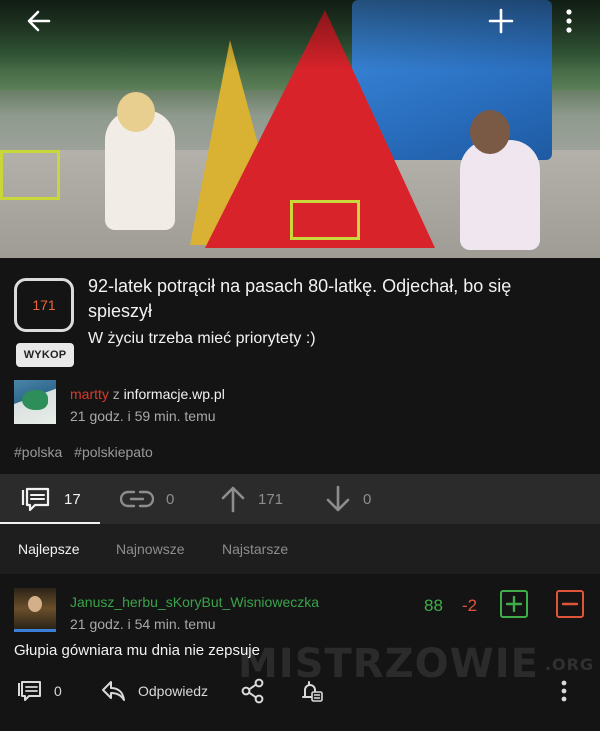 The image size is (600, 731). Describe the element at coordinates (170, 499) in the screenshot. I see `related-links-count: 0` at that location.